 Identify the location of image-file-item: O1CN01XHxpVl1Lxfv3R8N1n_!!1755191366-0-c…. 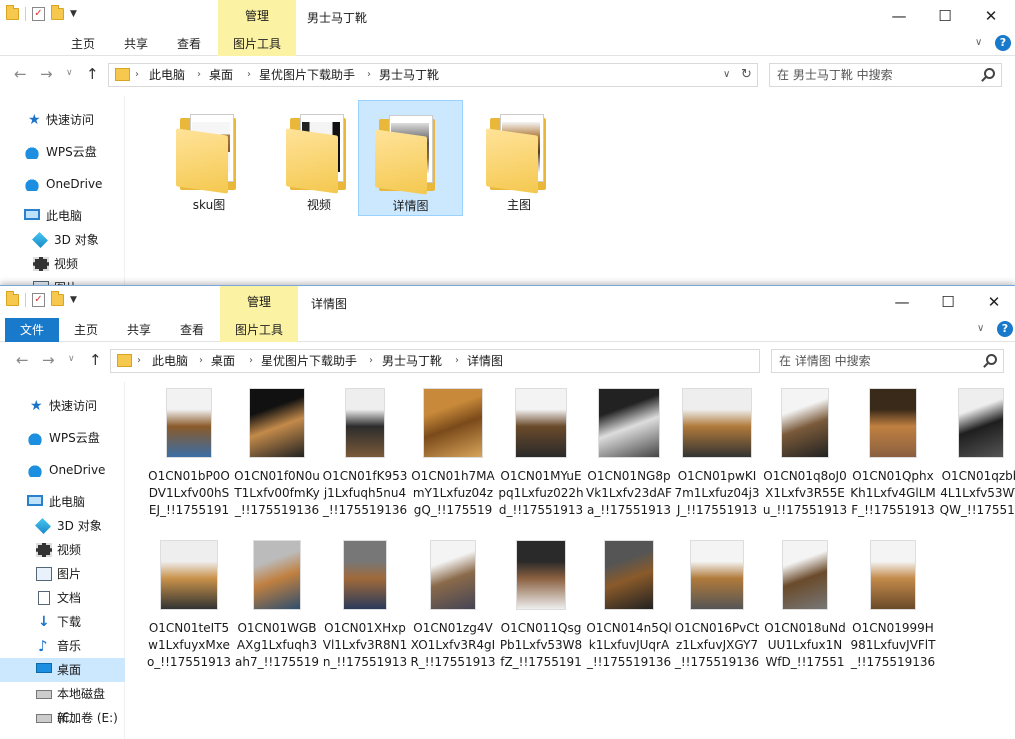
(365, 614).